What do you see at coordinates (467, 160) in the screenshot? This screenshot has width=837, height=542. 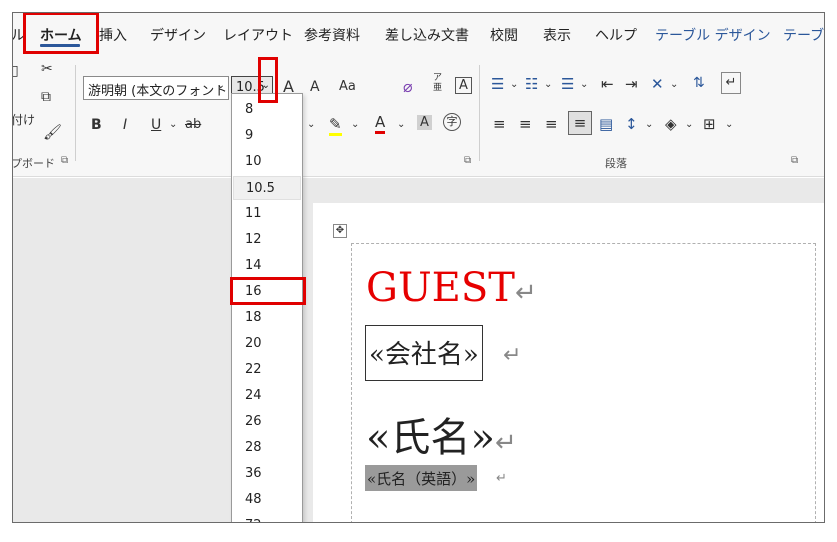 I see `font-launcher-icon: ⧉` at bounding box center [467, 160].